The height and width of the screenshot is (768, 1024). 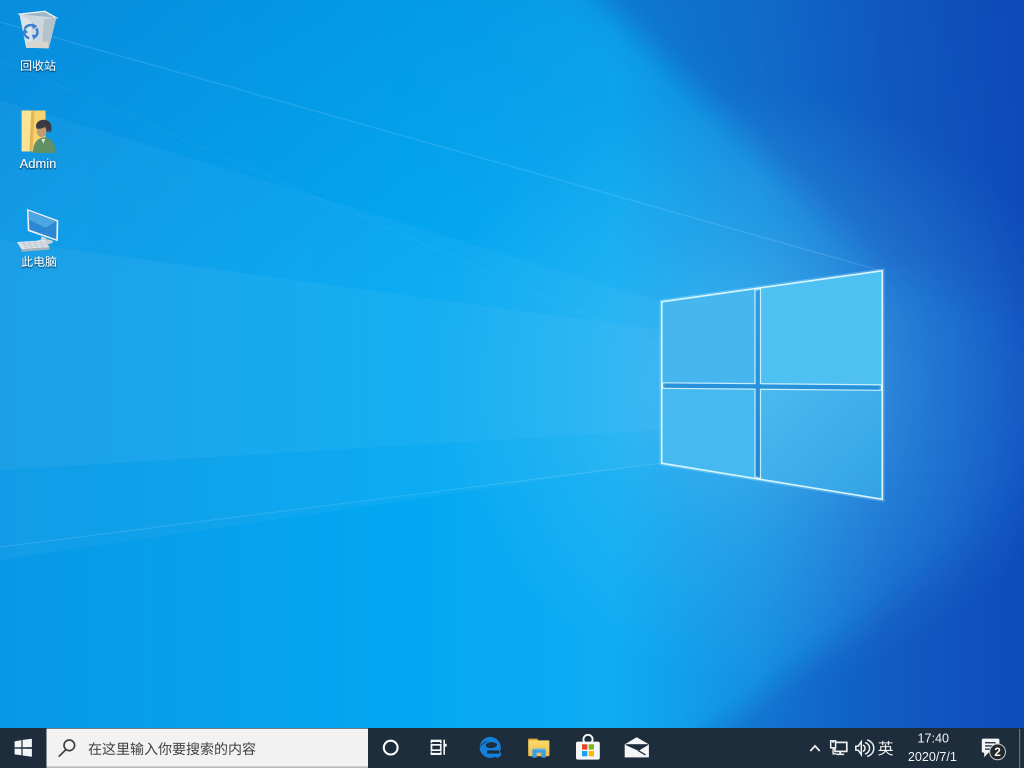 I want to click on svg-text: 2, so click(x=997, y=753).